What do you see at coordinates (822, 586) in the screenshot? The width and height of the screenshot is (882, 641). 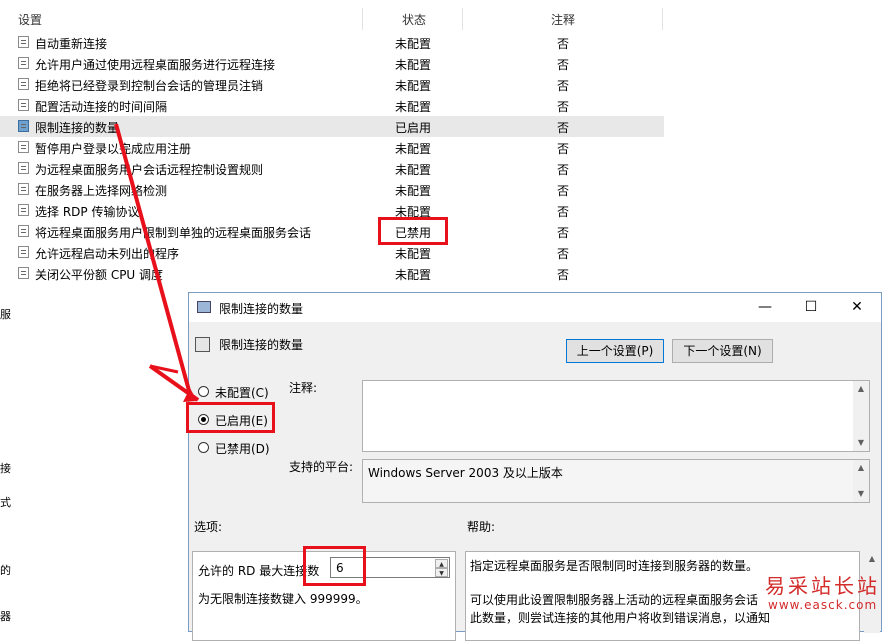 I see `watermark-logo-text: 易采站长站` at bounding box center [822, 586].